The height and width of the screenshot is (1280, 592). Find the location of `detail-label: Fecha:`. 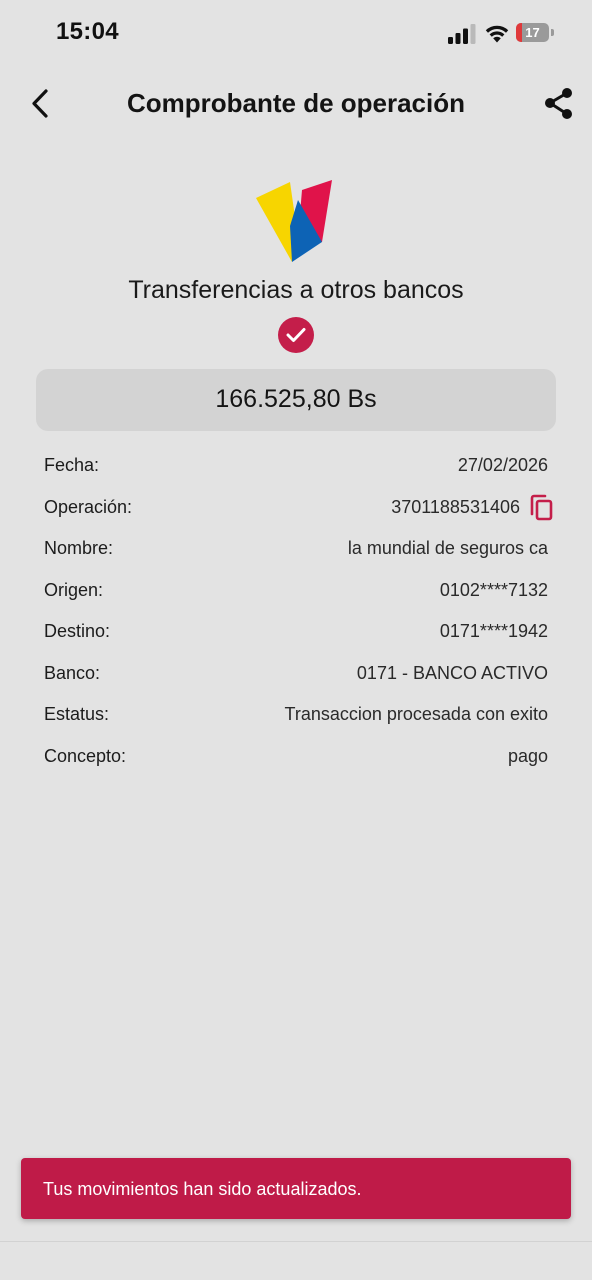

detail-label: Fecha: is located at coordinates (72, 465).